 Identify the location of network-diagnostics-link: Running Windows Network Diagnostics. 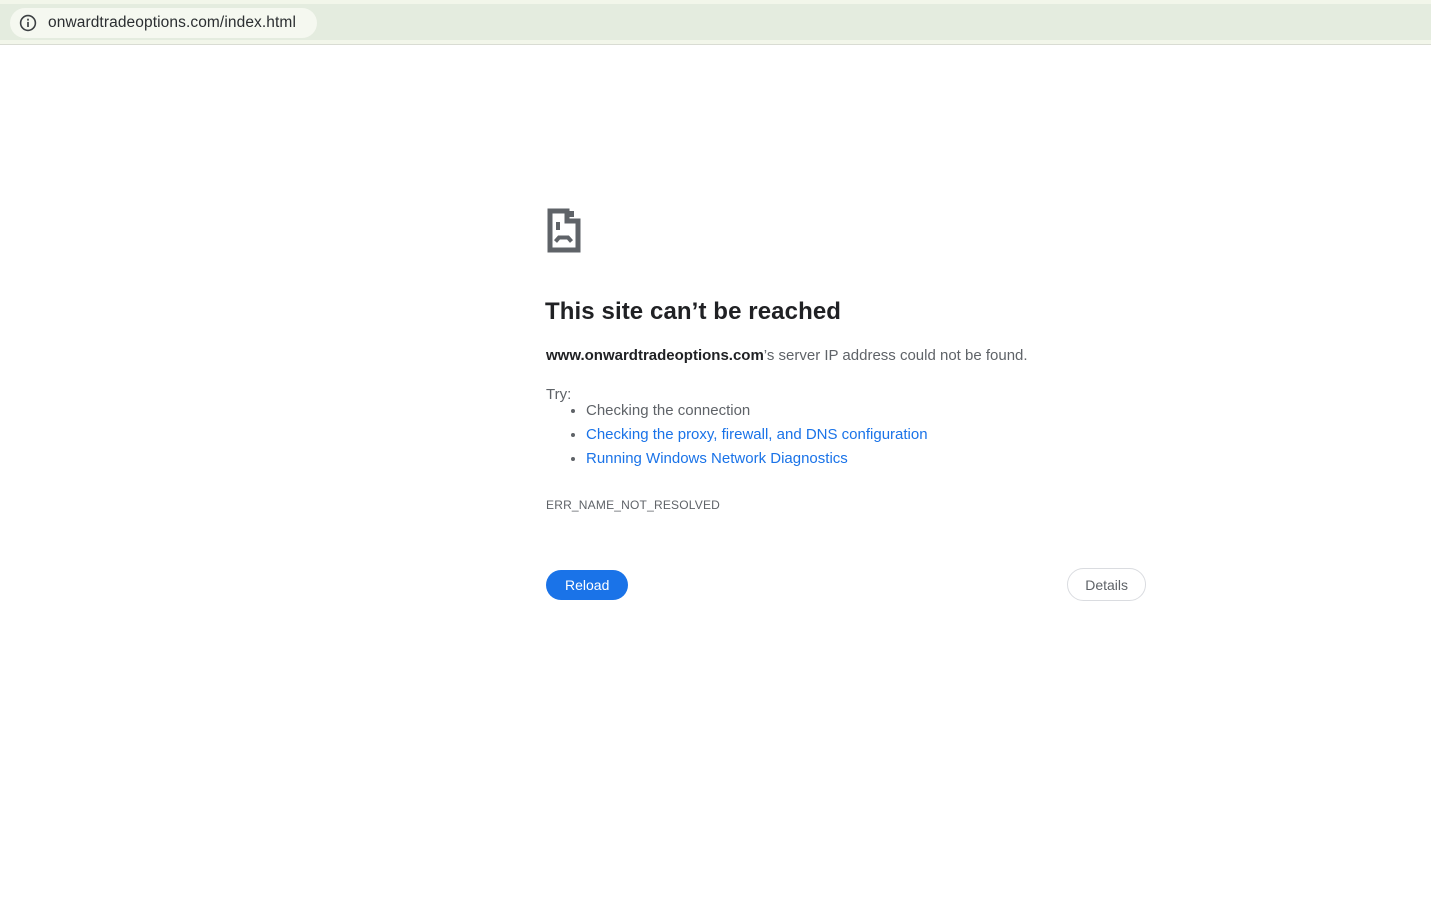
(717, 458).